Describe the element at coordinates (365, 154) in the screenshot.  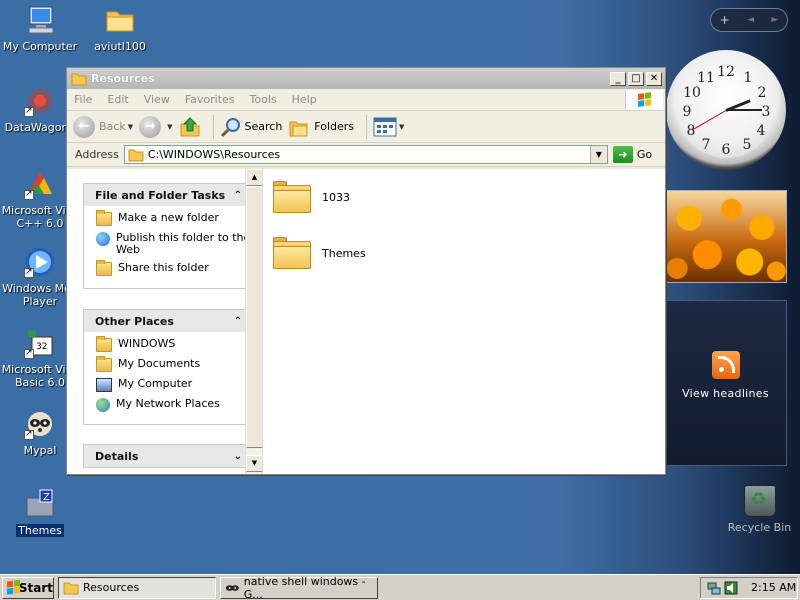
I see `address-input: C:\WINDOWS\Resources ▼` at that location.